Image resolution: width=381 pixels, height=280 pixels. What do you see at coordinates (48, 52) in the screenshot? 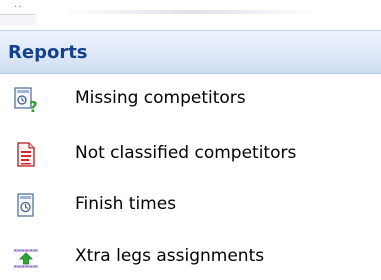
I see `reports-title: Reports` at bounding box center [48, 52].